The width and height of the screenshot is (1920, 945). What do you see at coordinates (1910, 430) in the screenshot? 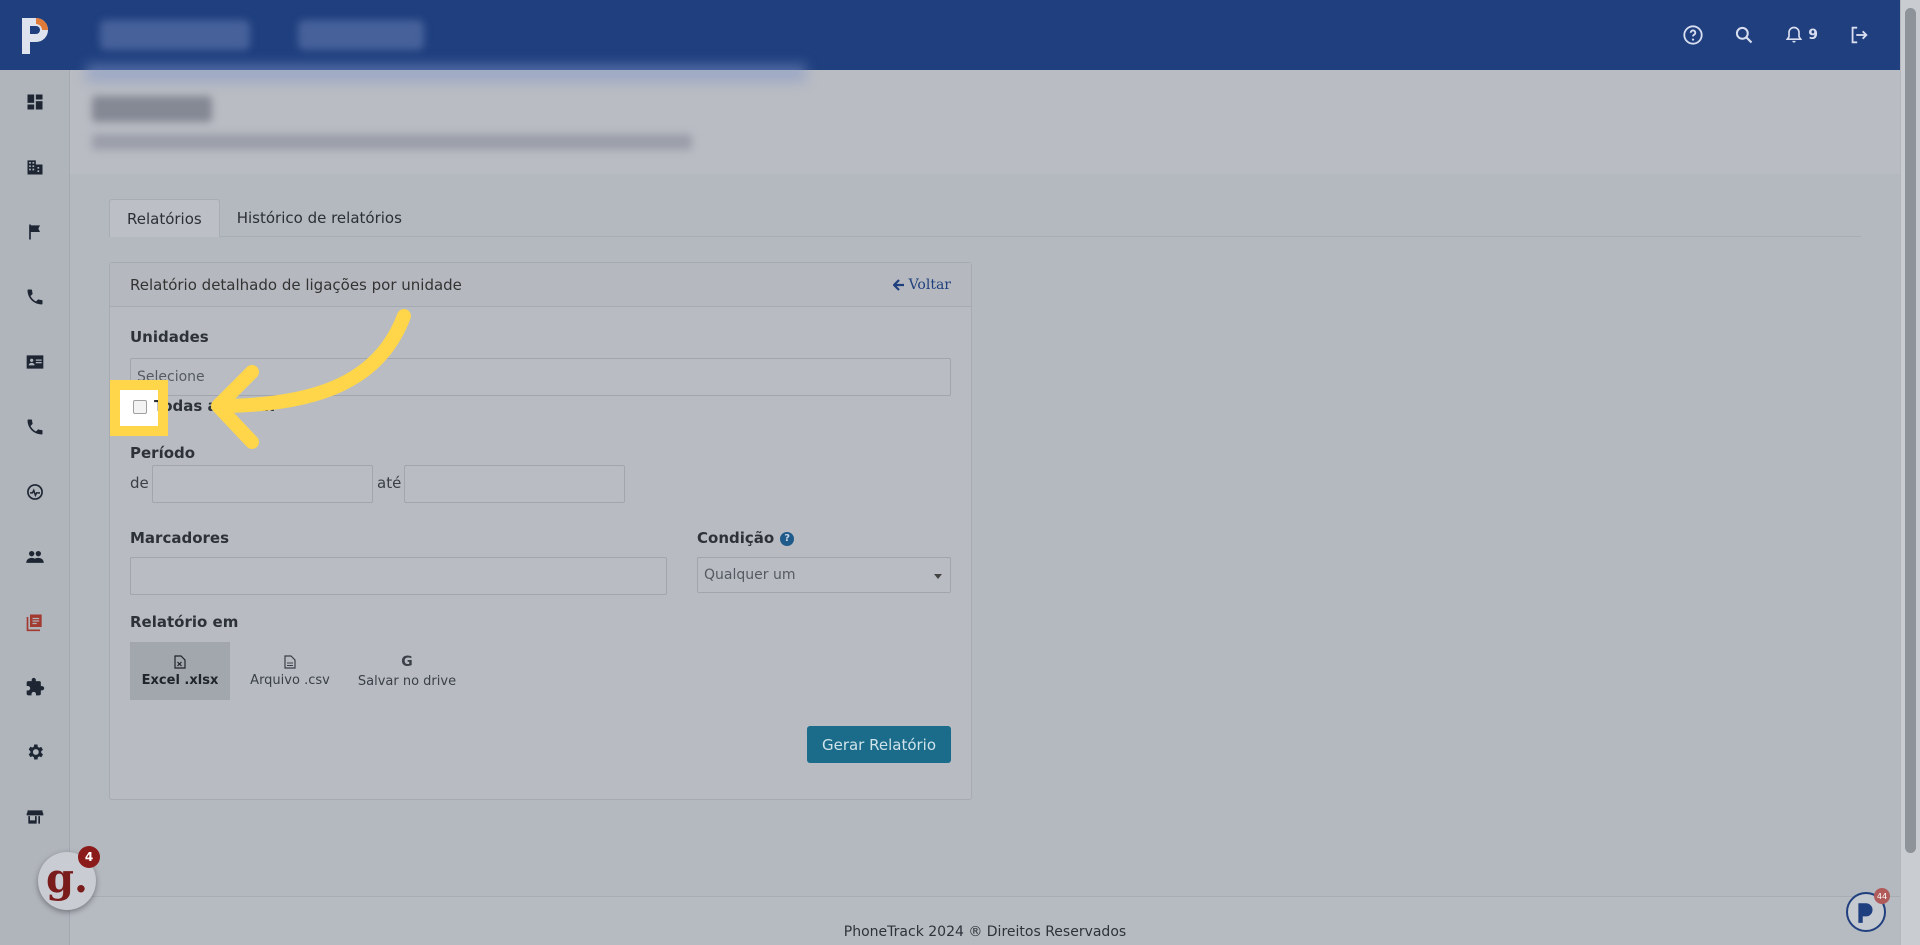
I see `scrollbar-thumb` at bounding box center [1910, 430].